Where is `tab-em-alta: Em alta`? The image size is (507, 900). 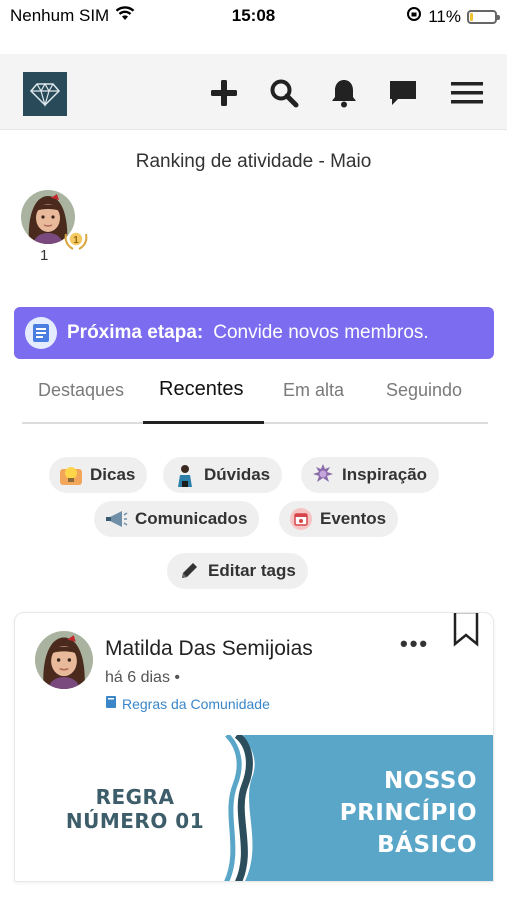 tab-em-alta: Em alta is located at coordinates (313, 390).